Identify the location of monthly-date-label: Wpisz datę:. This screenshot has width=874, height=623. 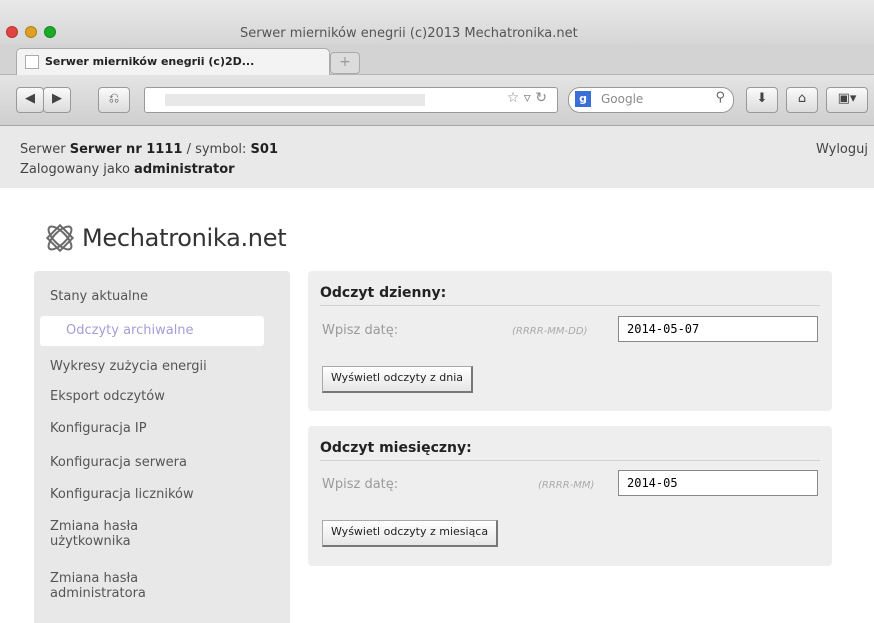
(360, 484).